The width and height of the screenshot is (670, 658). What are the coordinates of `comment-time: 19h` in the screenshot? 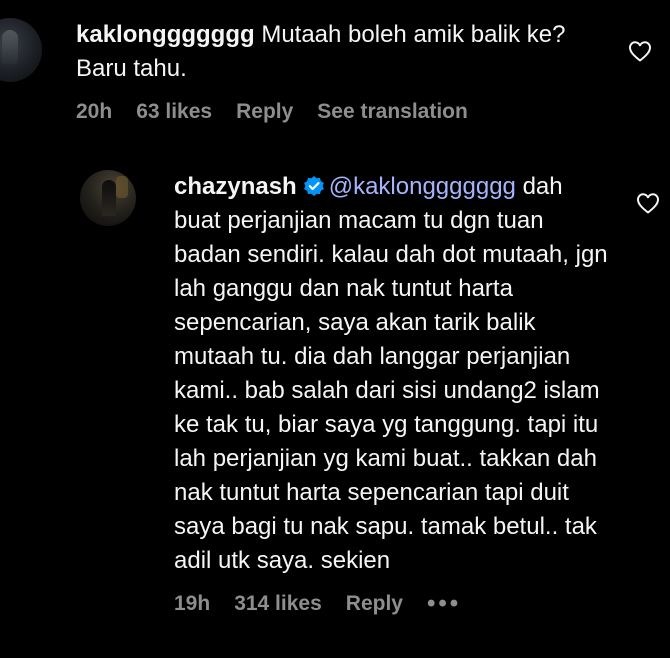 It's located at (192, 603).